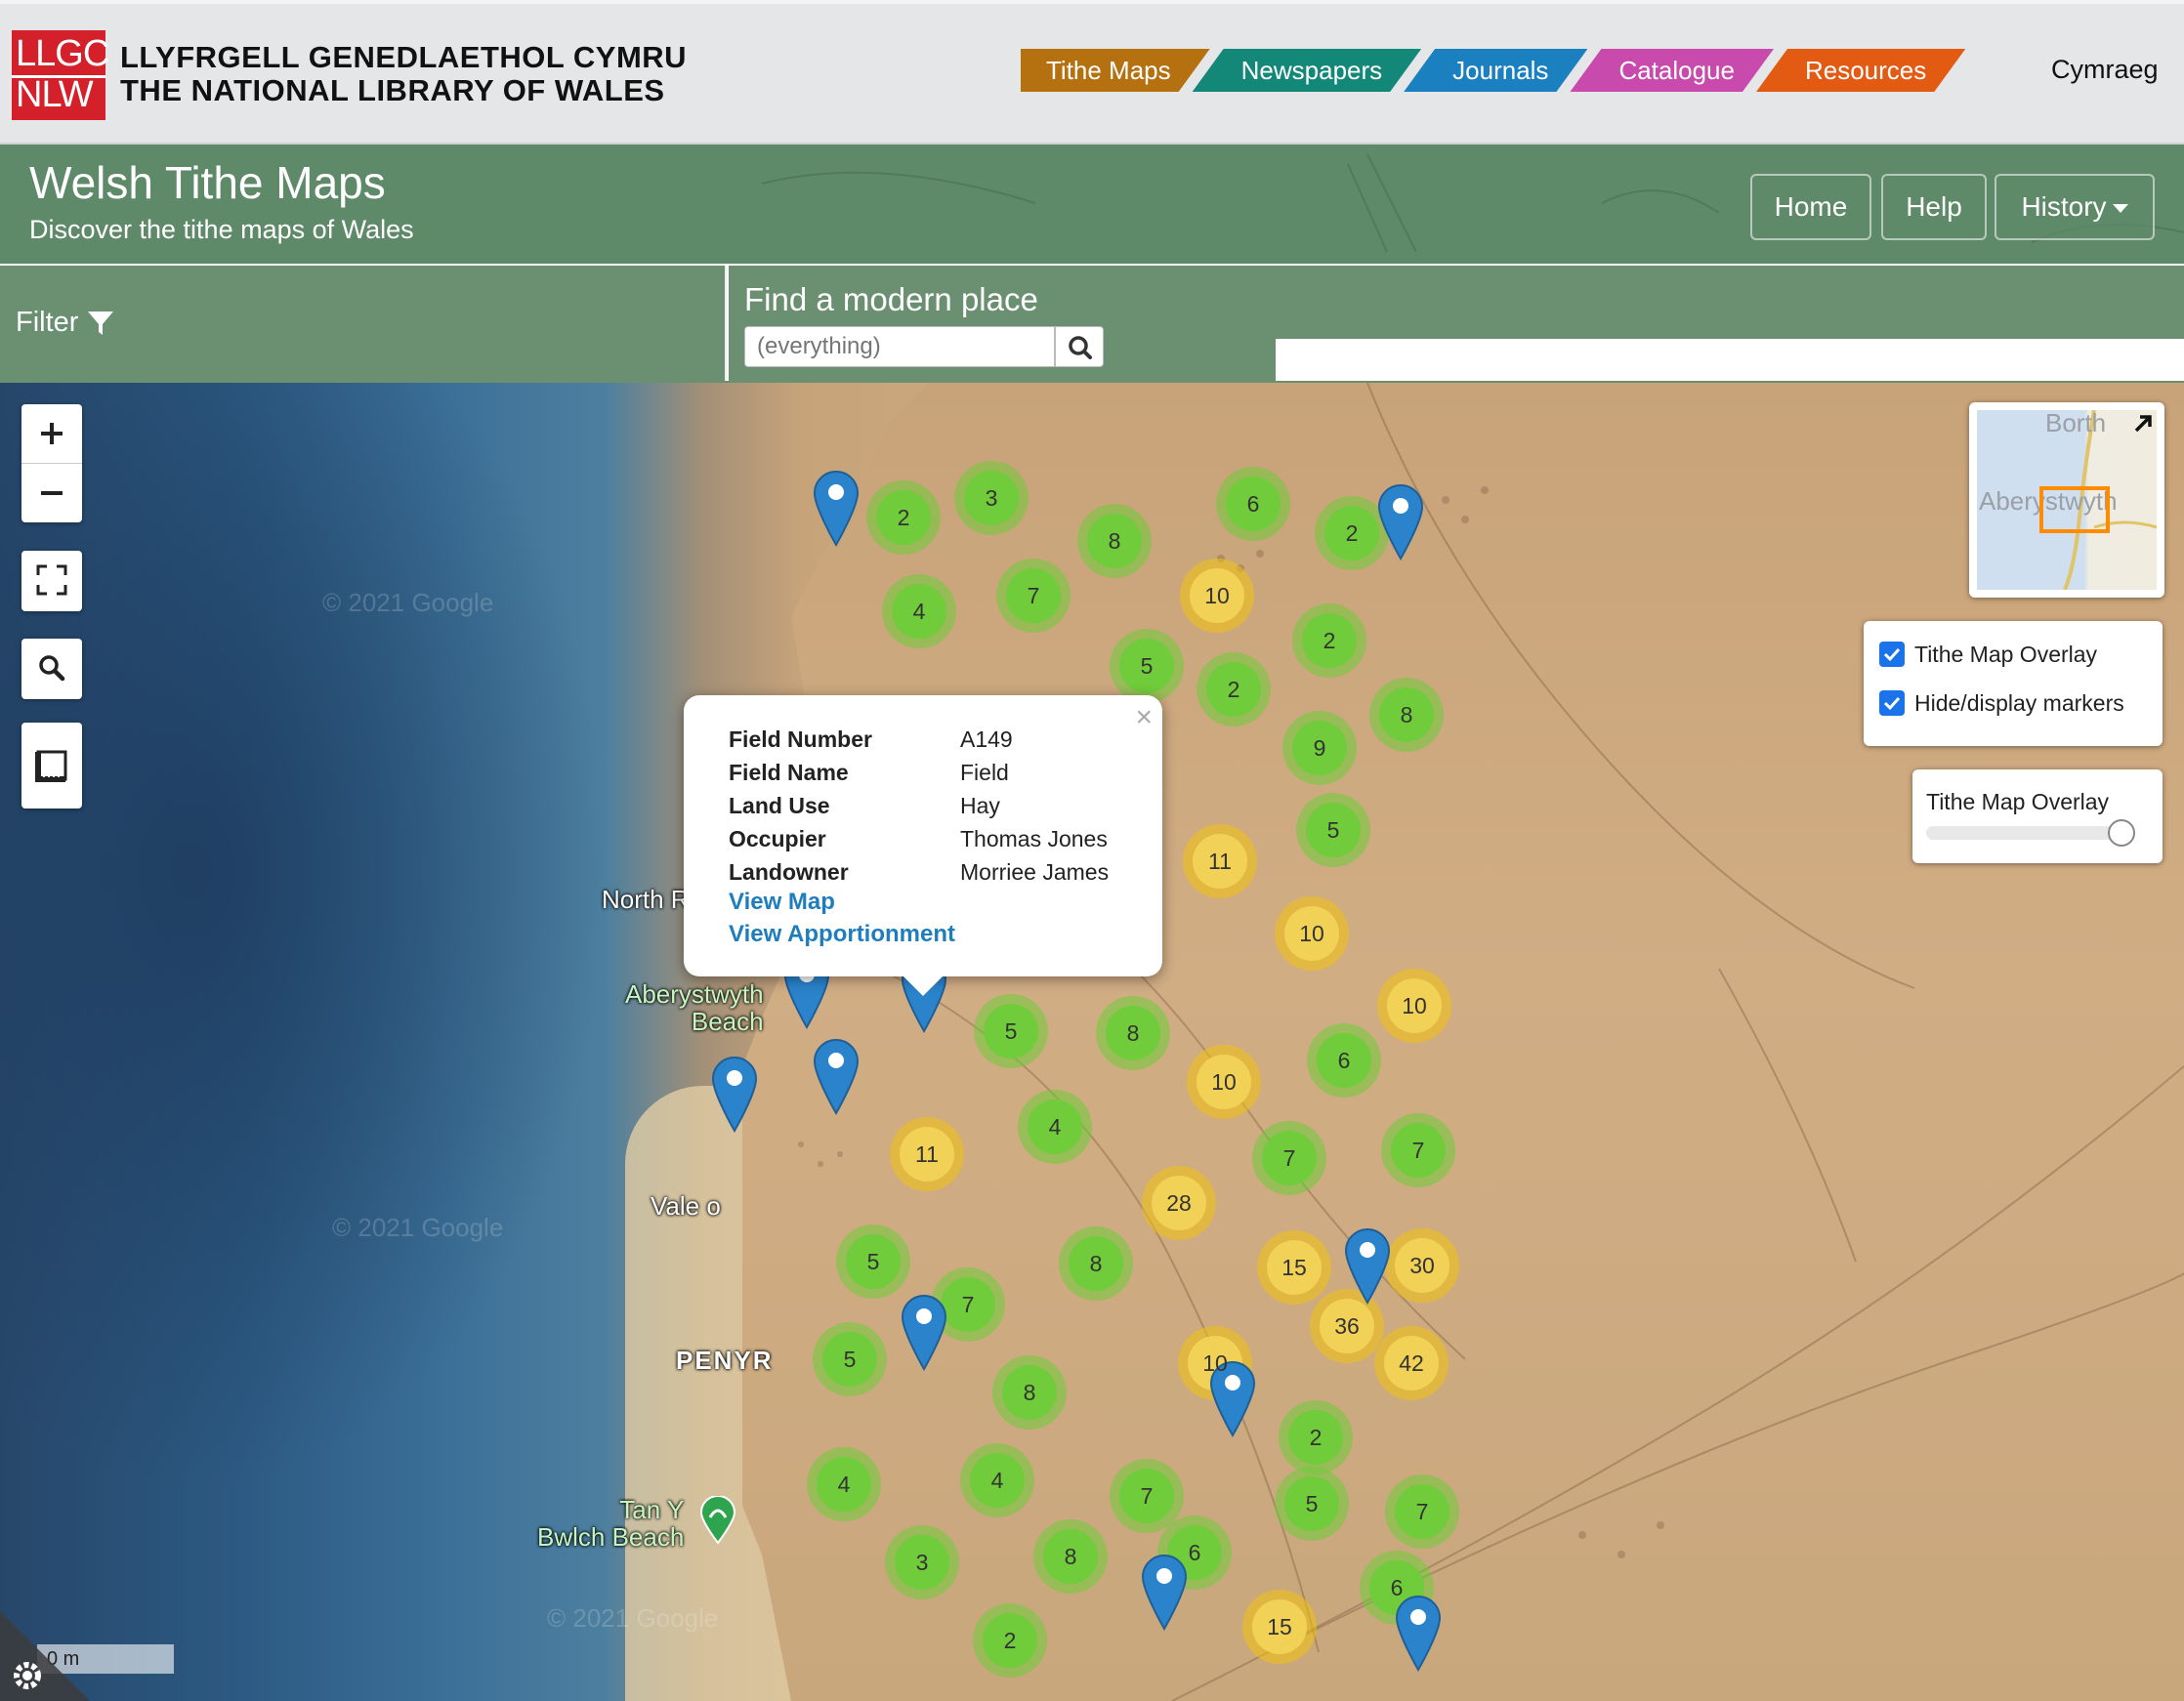 Image resolution: width=2184 pixels, height=1701 pixels. What do you see at coordinates (1035, 871) in the screenshot?
I see `field-value: Morriee James` at bounding box center [1035, 871].